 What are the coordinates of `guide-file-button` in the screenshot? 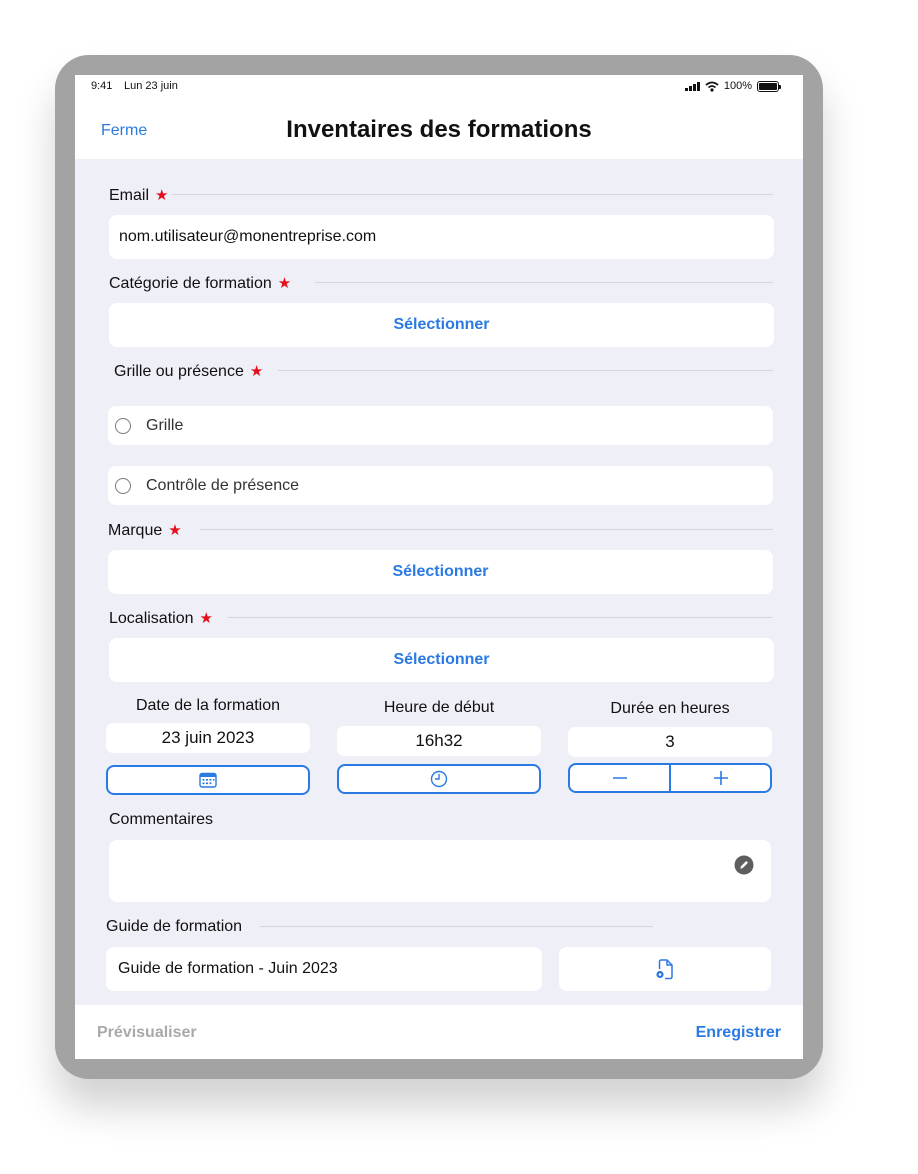 It's located at (665, 969).